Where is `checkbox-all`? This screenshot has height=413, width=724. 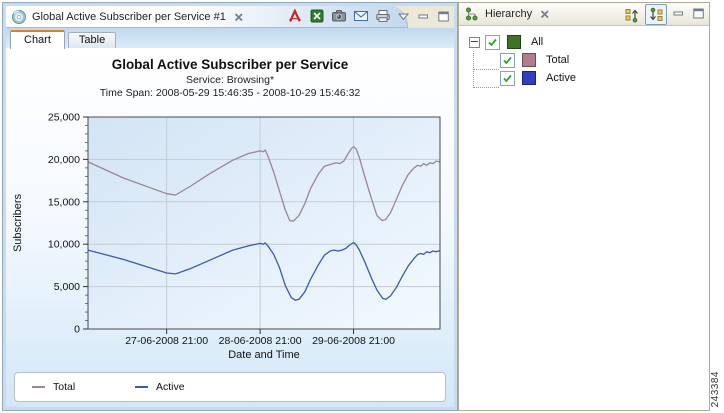 checkbox-all is located at coordinates (492, 42).